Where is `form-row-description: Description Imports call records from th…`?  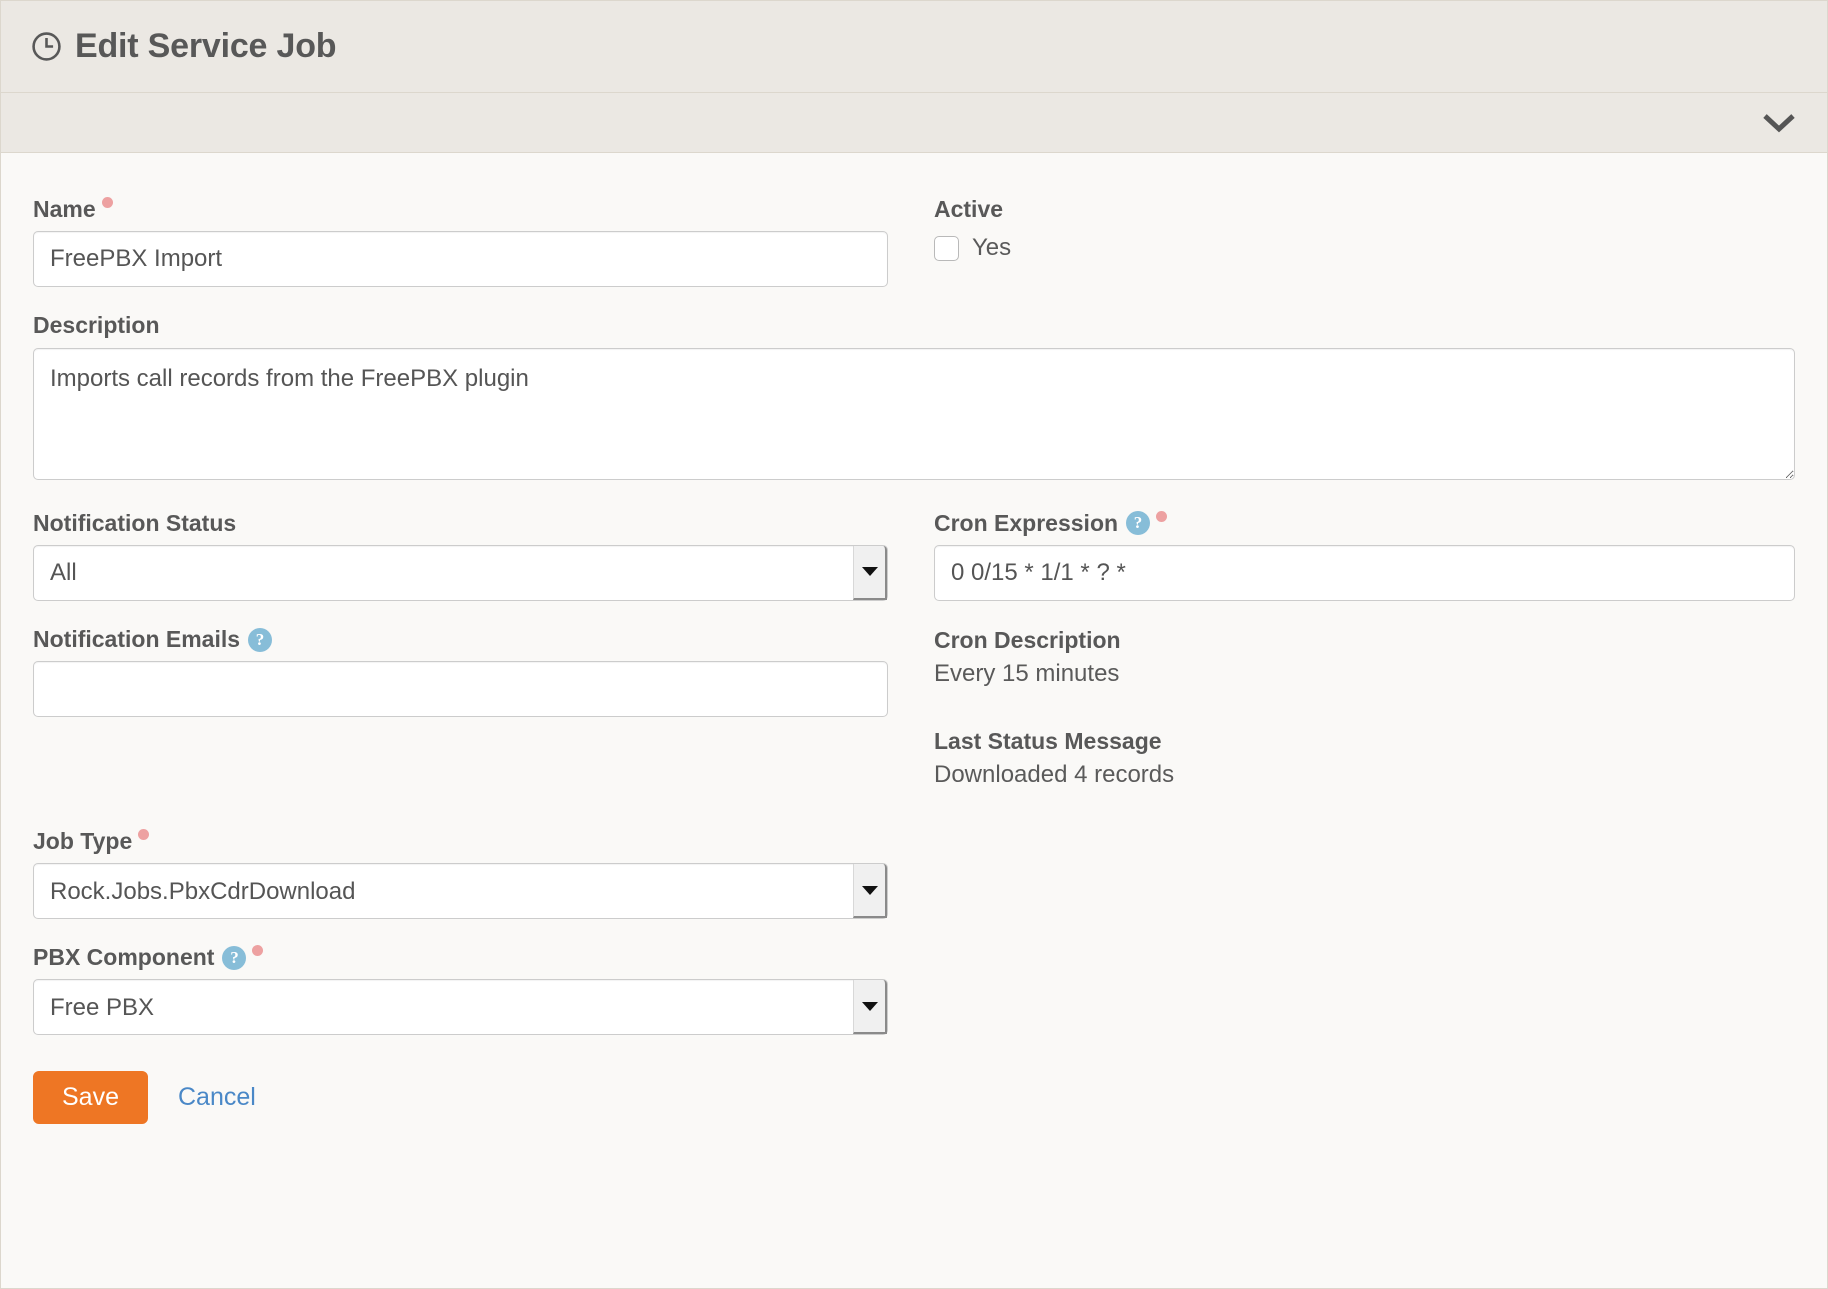 form-row-description: Description Imports call records from th… is located at coordinates (914, 411).